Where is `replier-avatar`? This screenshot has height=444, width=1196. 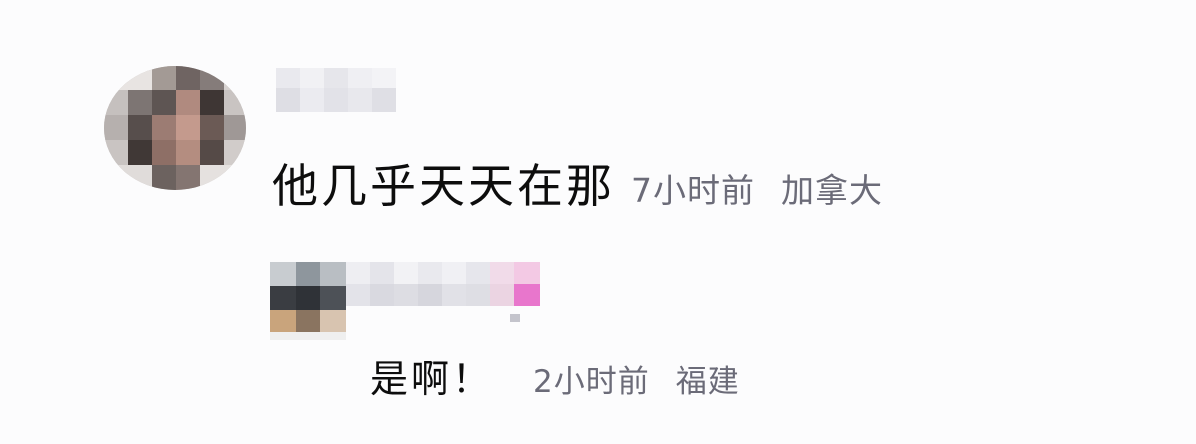
replier-avatar is located at coordinates (308, 301).